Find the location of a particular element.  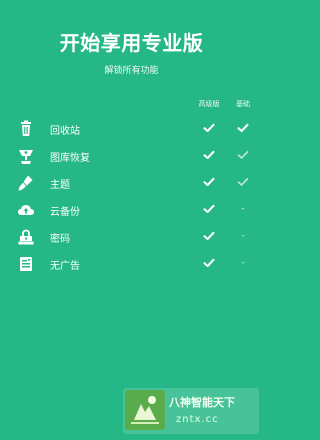

feature-label: 回收站 is located at coordinates (65, 131).